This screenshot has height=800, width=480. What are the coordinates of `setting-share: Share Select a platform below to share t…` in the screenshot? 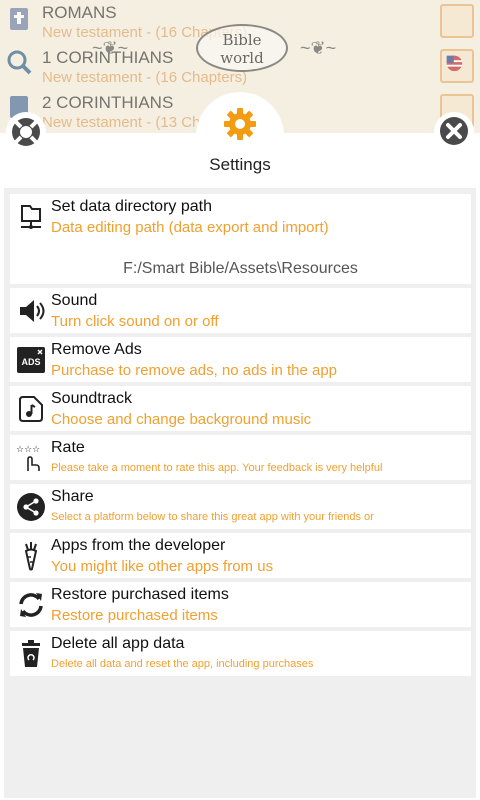 It's located at (240, 506).